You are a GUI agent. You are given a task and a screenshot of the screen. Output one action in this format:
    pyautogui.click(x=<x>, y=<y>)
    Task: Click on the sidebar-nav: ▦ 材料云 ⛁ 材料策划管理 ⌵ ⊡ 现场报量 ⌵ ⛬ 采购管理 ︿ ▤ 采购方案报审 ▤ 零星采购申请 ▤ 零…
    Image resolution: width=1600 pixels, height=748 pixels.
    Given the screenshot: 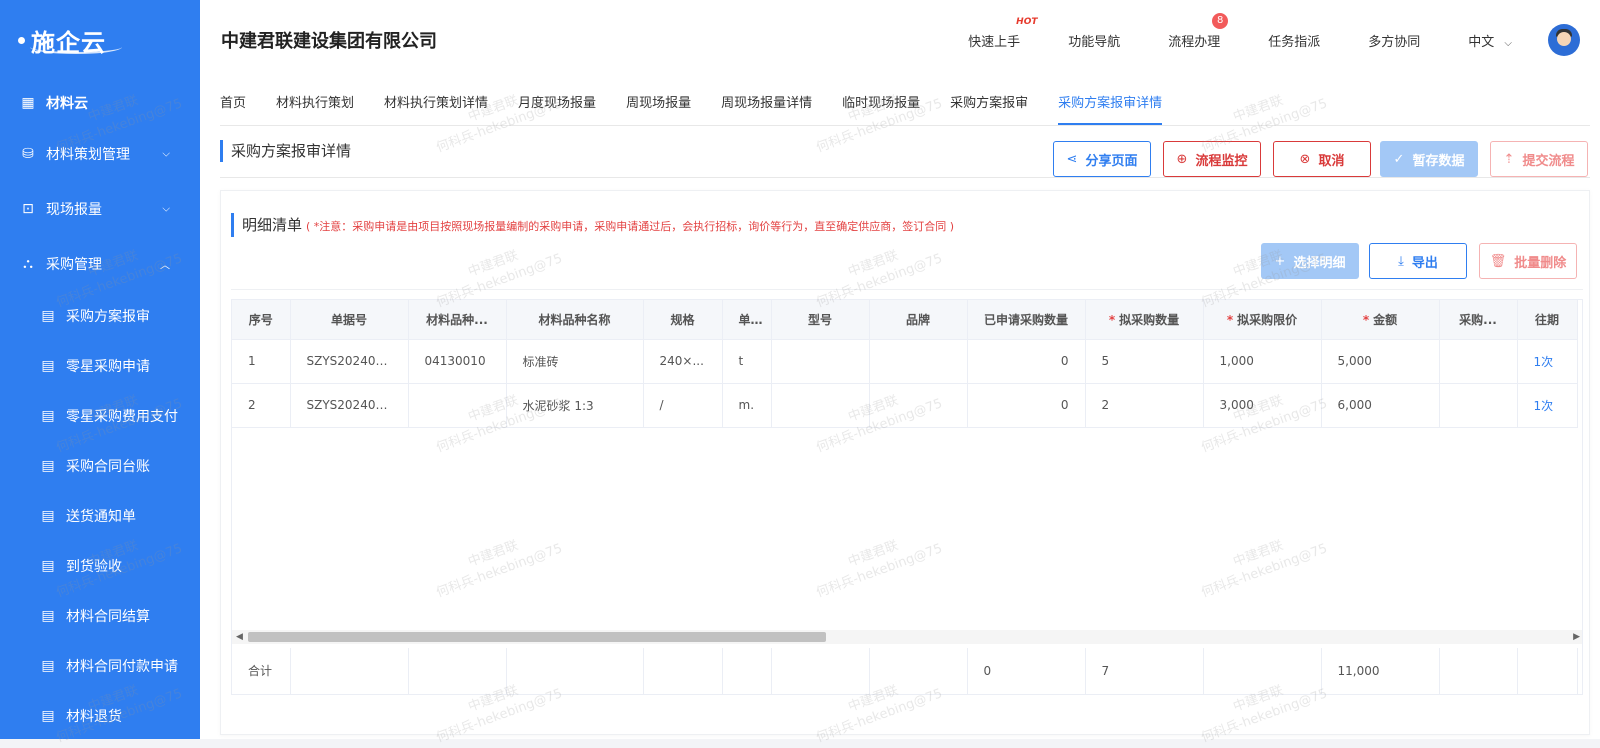 What is the action you would take?
    pyautogui.click(x=100, y=410)
    